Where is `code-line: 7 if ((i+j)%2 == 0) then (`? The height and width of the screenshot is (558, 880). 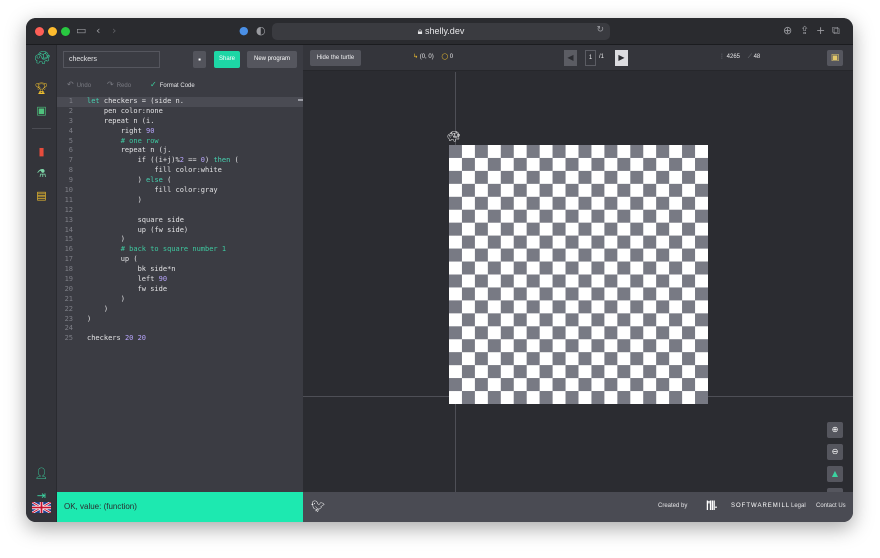 code-line: 7 if ((i+j)%2 == 0) then ( is located at coordinates (180, 161).